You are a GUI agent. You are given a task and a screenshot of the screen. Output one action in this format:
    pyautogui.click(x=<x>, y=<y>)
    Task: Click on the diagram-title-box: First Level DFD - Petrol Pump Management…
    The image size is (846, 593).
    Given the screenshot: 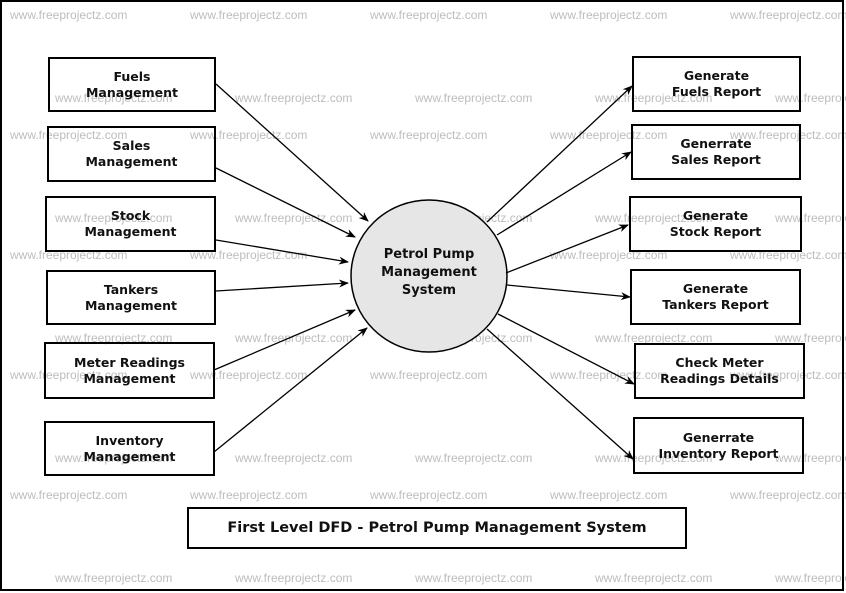 What is the action you would take?
    pyautogui.click(x=437, y=528)
    